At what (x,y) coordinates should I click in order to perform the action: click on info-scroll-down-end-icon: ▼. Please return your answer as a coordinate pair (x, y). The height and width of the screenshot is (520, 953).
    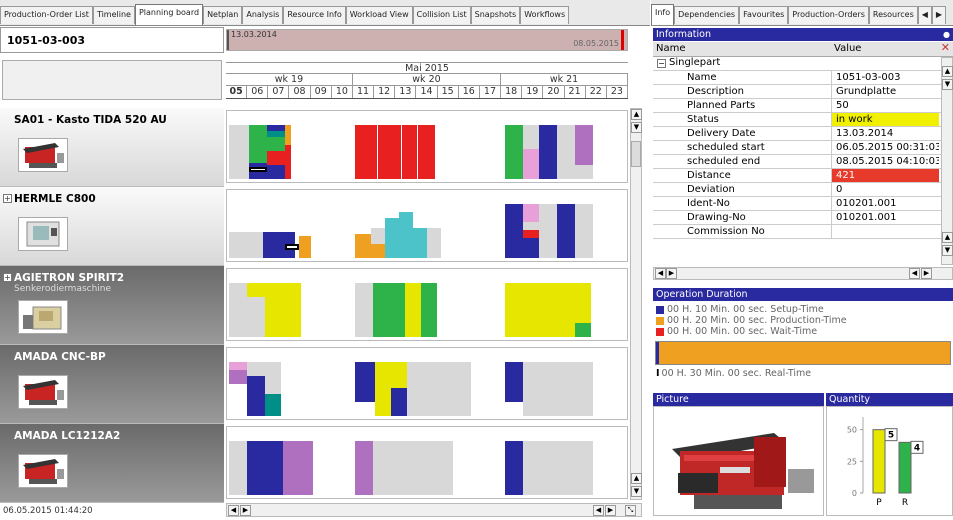
    Looking at the image, I should click on (947, 250).